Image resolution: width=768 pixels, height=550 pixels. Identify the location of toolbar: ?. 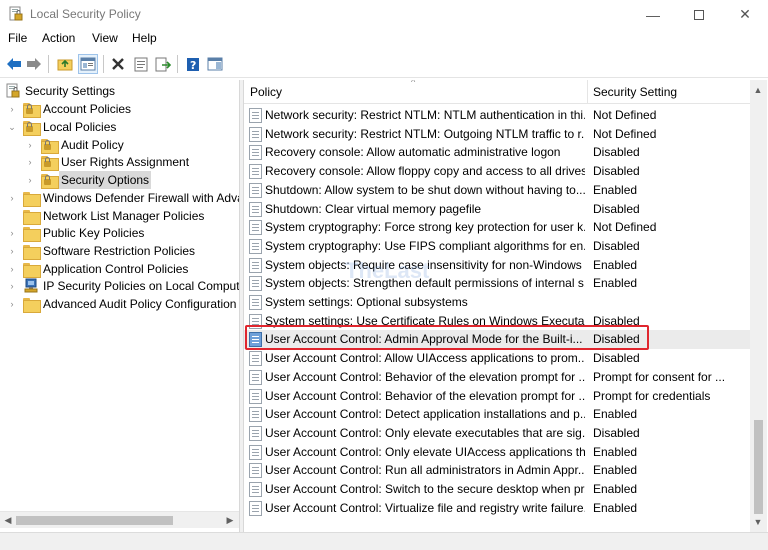
(384, 64).